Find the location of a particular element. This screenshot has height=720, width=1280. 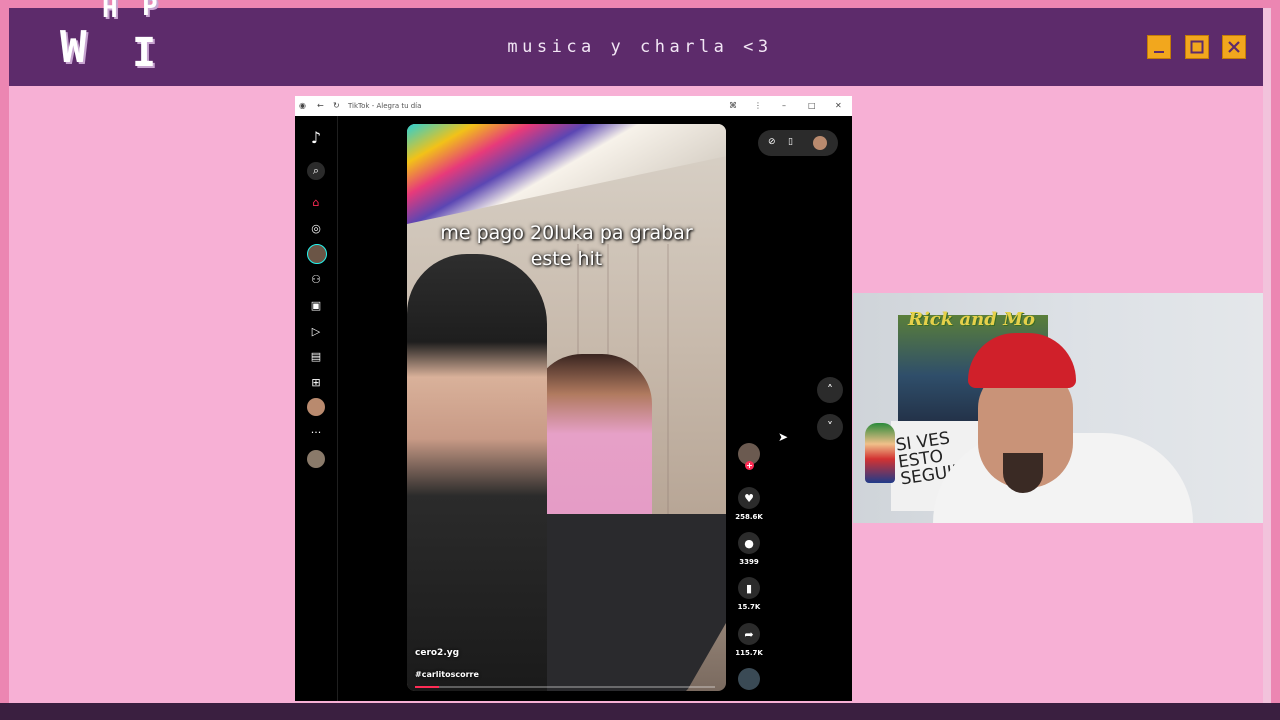

share-count: 115.7K is located at coordinates (749, 653).